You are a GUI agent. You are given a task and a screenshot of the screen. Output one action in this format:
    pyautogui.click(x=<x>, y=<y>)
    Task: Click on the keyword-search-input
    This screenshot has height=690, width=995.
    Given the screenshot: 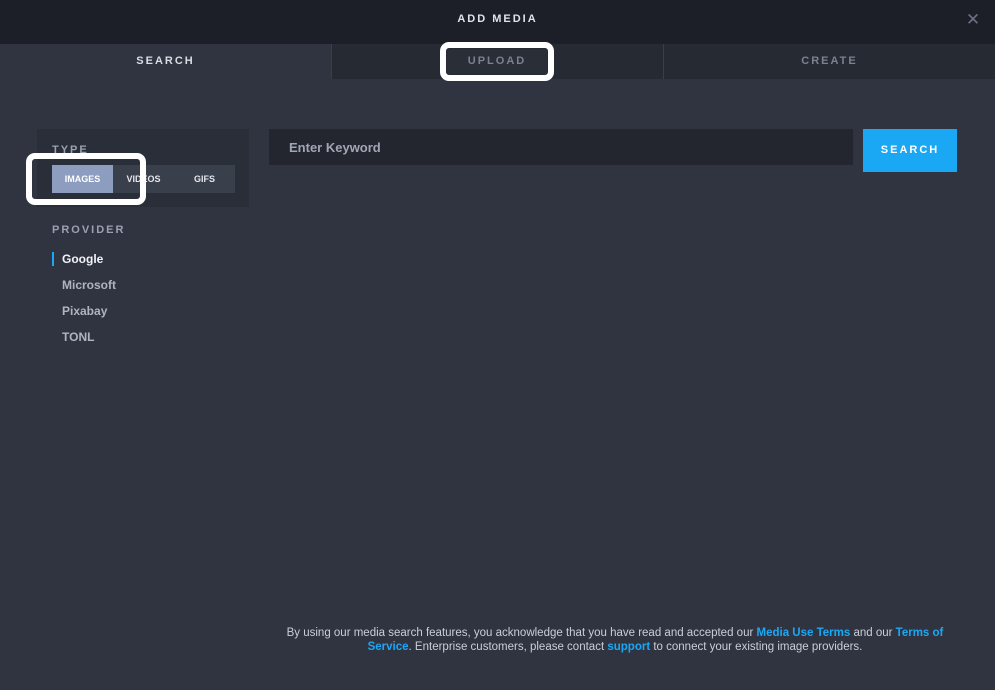 What is the action you would take?
    pyautogui.click(x=561, y=147)
    